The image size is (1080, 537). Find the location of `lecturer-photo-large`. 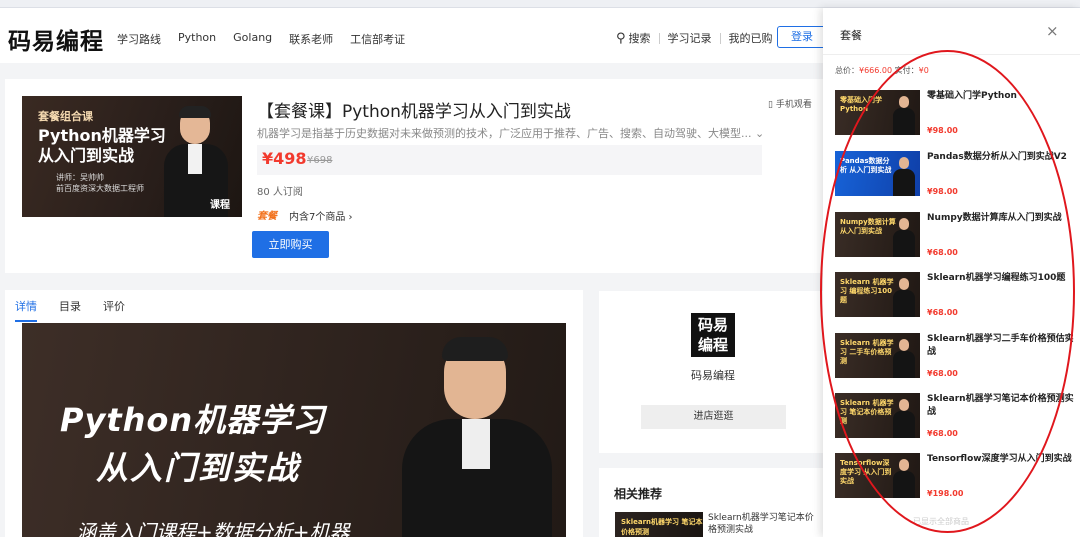

lecturer-photo-large is located at coordinates (477, 437).